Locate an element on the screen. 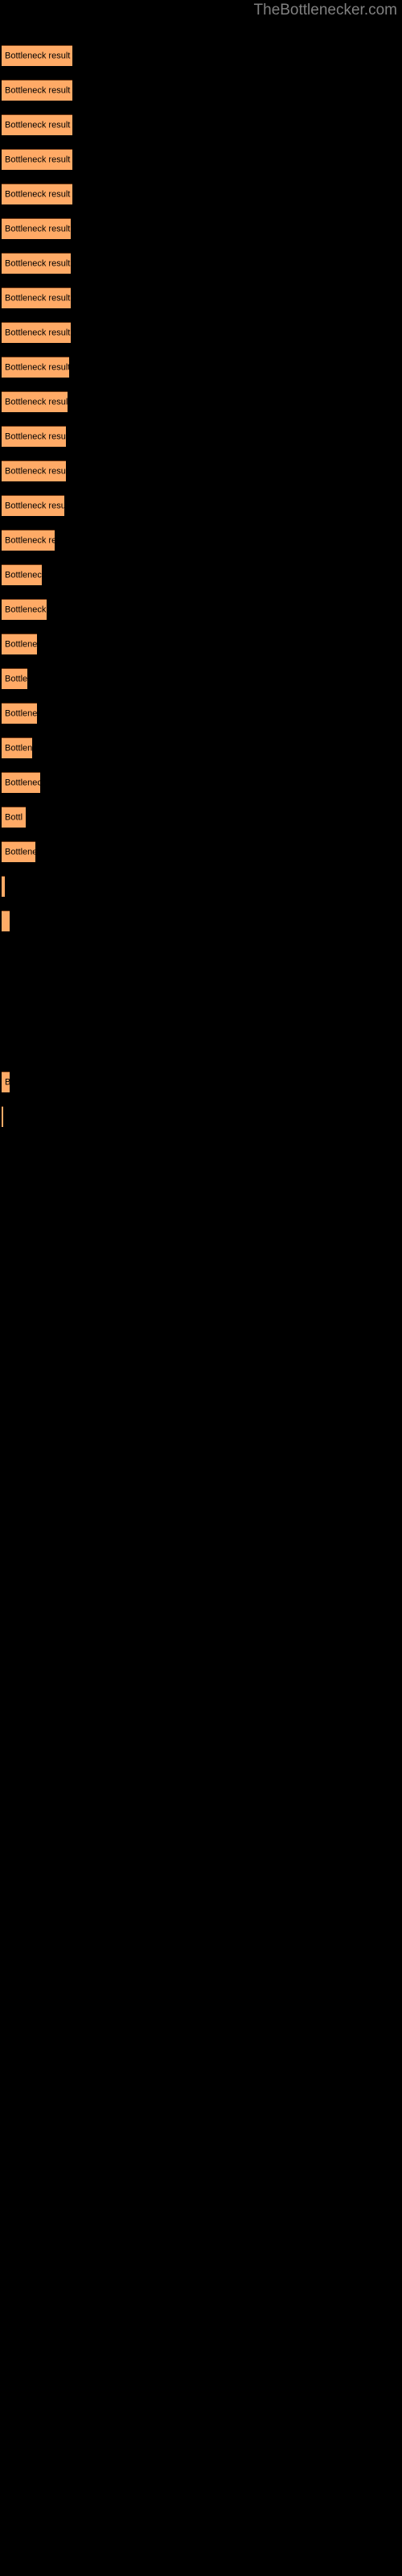 Image resolution: width=402 pixels, height=2576 pixels. bar-label: Bottleneck resu is located at coordinates (30, 540).